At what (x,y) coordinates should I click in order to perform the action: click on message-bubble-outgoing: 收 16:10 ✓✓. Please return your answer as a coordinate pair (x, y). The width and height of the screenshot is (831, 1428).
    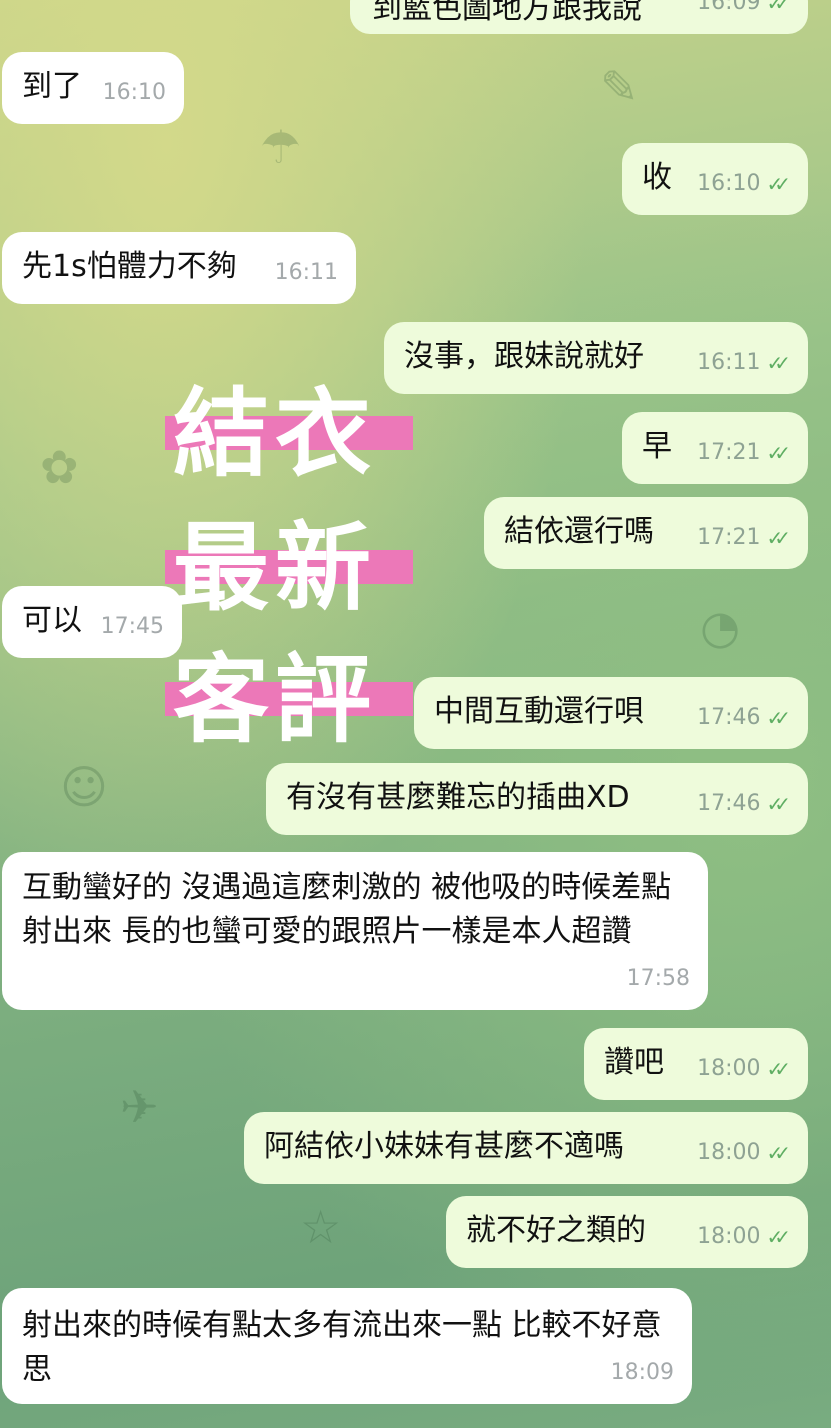
    Looking at the image, I should click on (715, 179).